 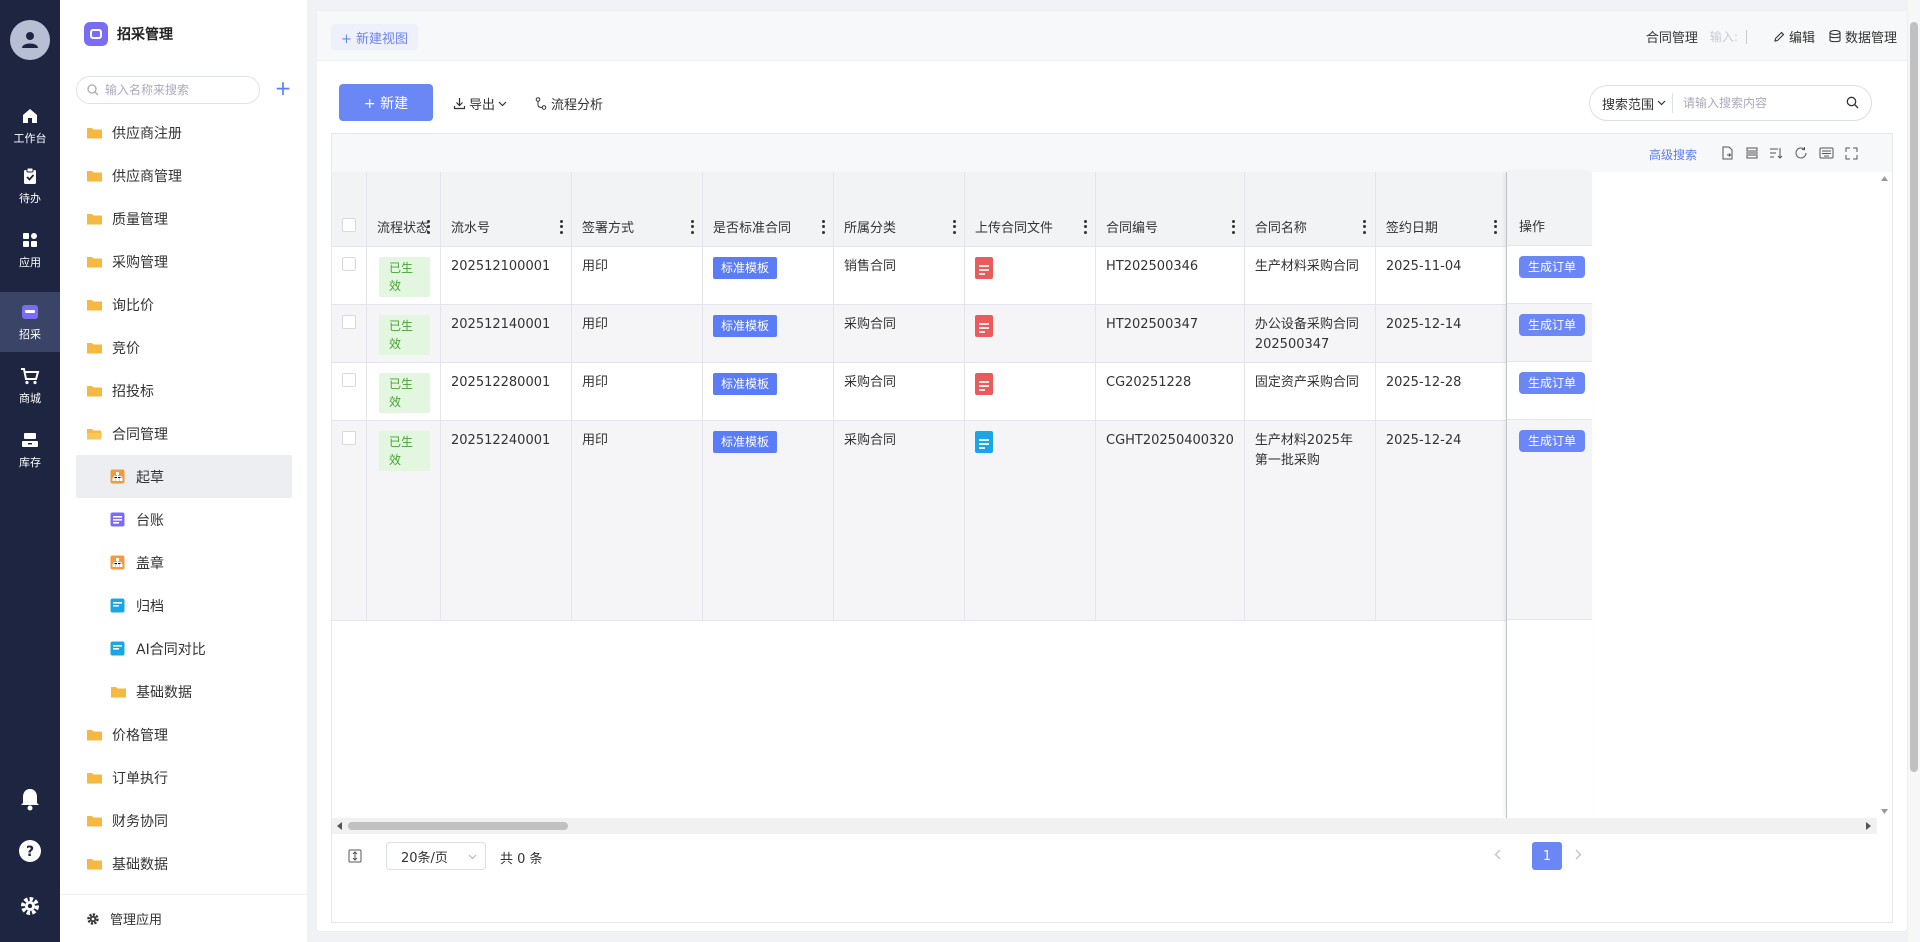 I want to click on sidebar-item: 合同管理, so click(x=184, y=433).